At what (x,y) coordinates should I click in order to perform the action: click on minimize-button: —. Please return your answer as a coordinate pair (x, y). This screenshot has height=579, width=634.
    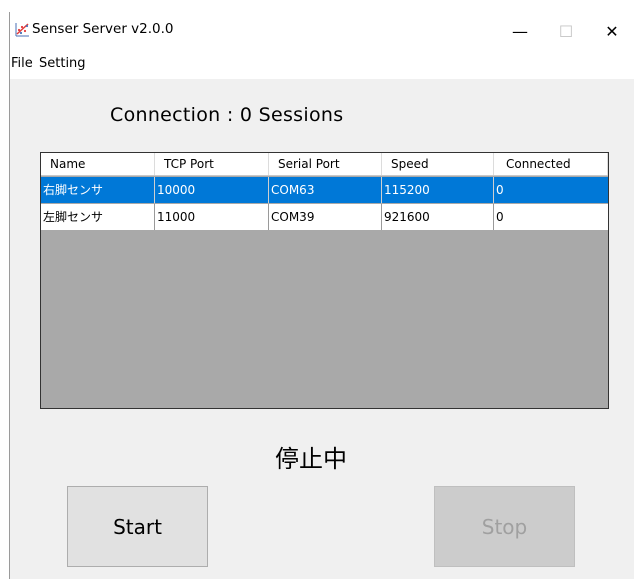
    Looking at the image, I should click on (520, 31).